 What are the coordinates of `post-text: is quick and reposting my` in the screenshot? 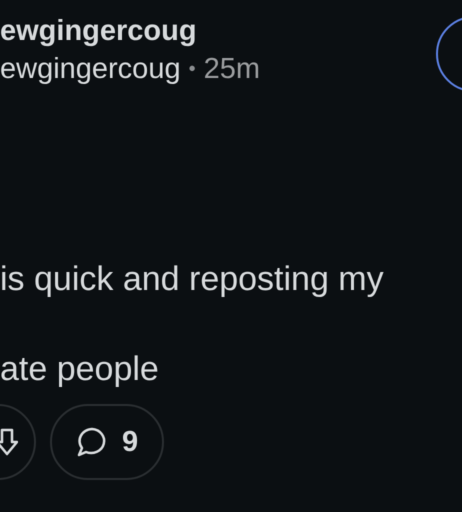 It's located at (192, 279).